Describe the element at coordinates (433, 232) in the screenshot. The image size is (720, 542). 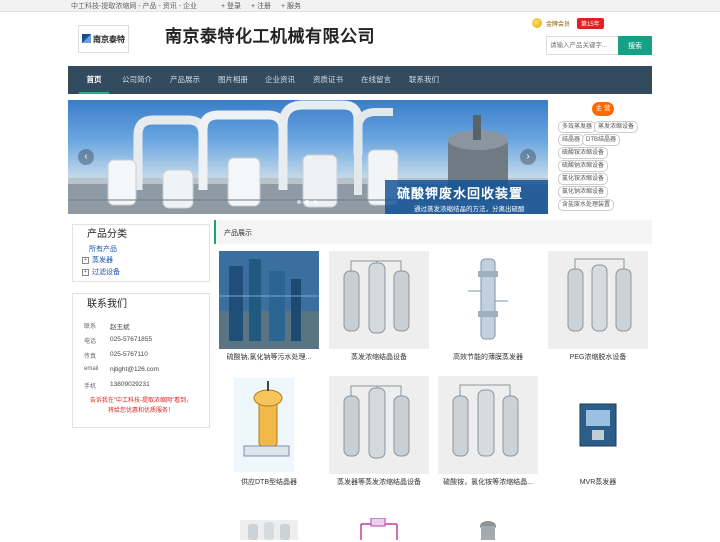
I see `product-section-header: 产品展示` at that location.